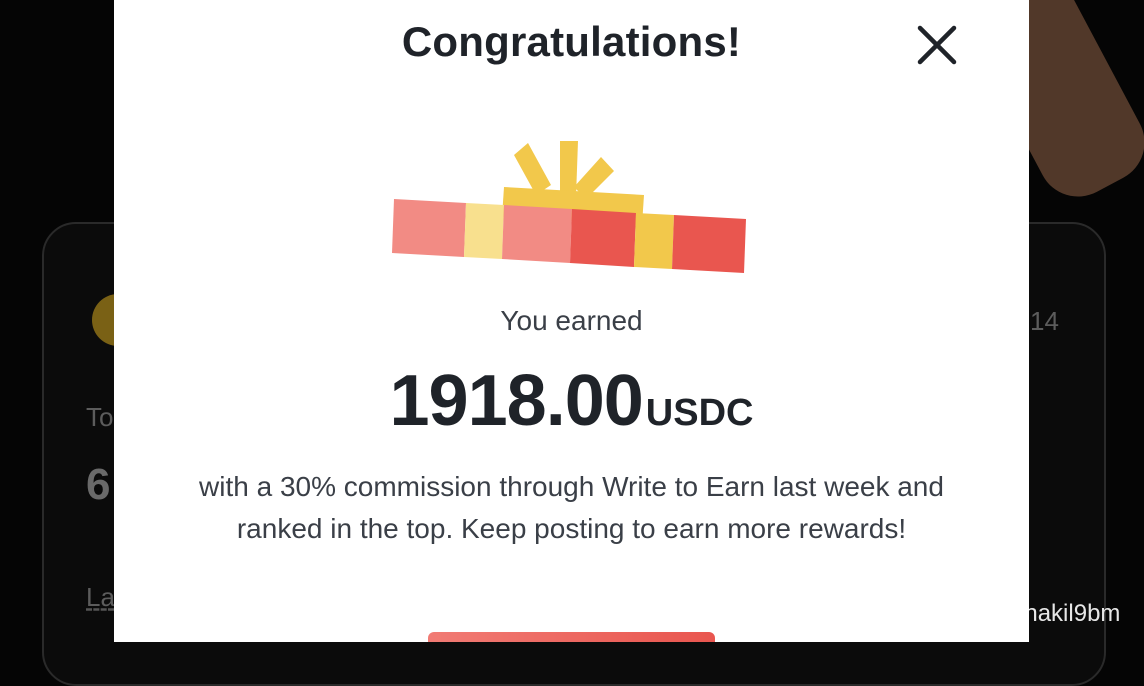 The image size is (1144, 686). I want to click on earned-amount: 1918.00USDC, so click(571, 401).